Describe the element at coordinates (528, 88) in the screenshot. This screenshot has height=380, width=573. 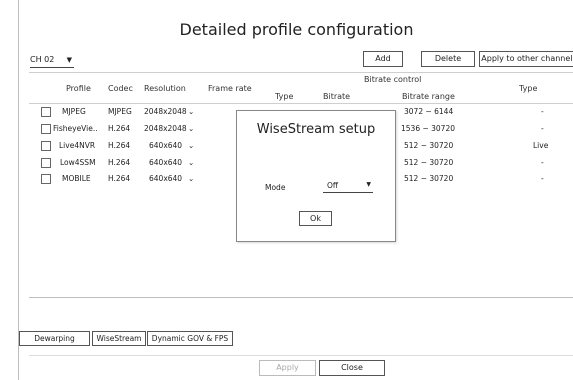
I see `header-type-right: Type` at that location.